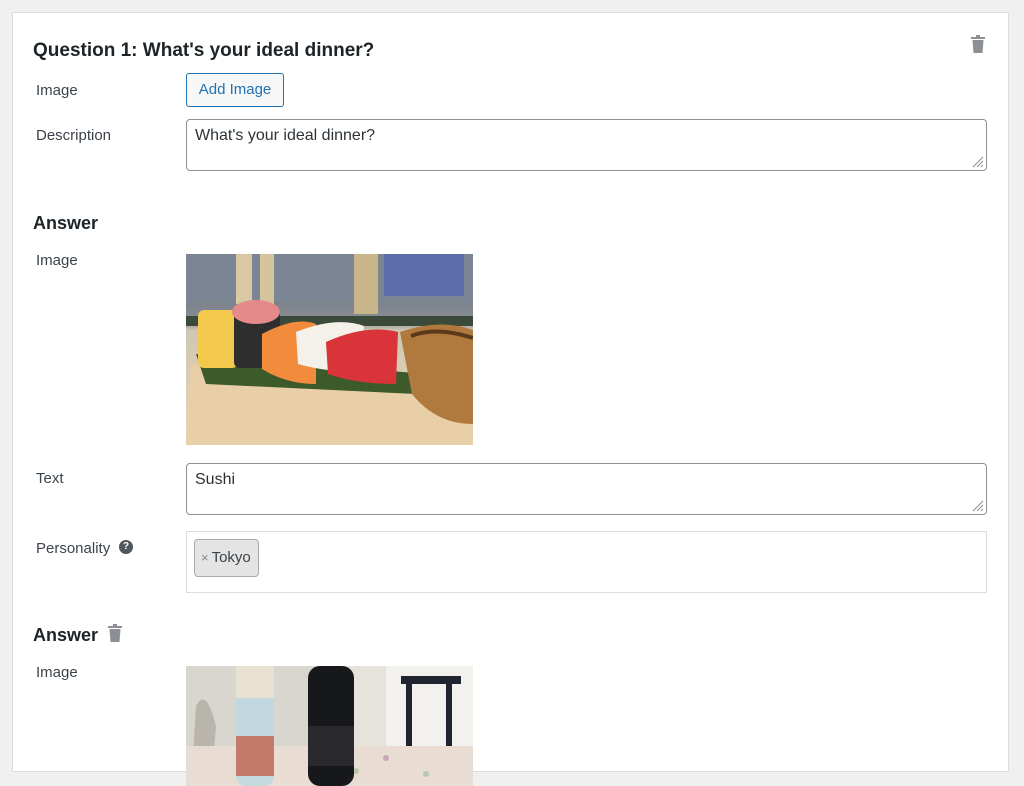  Describe the element at coordinates (586, 489) in the screenshot. I see `answer-text-field: Sushi` at that location.